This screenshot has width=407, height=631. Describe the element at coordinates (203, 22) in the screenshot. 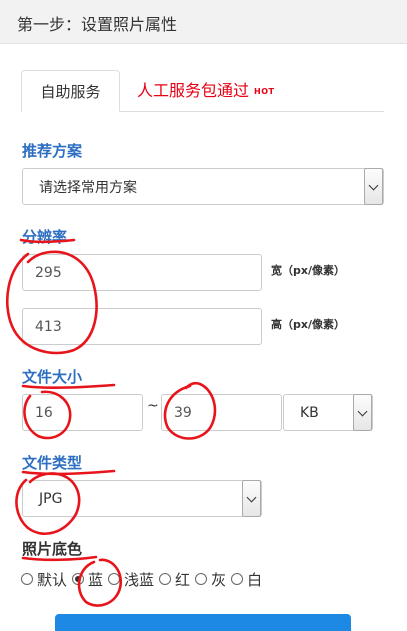

I see `page-header: 第一步：设置照片属性` at that location.